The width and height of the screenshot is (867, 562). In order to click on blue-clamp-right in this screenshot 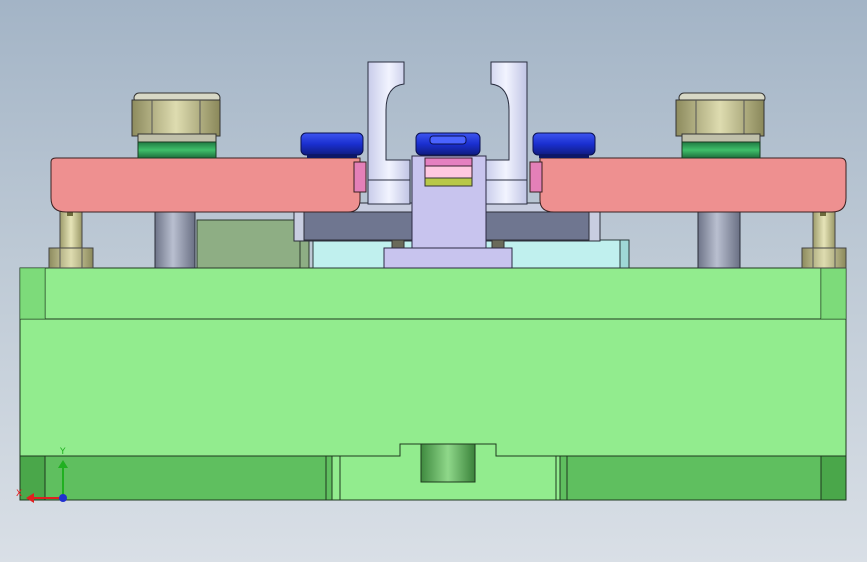, I will do `click(564, 145)`.